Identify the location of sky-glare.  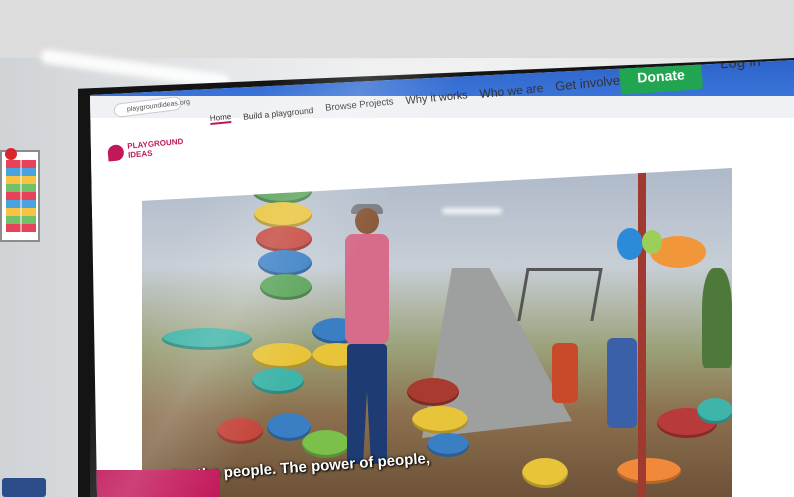
(472, 211).